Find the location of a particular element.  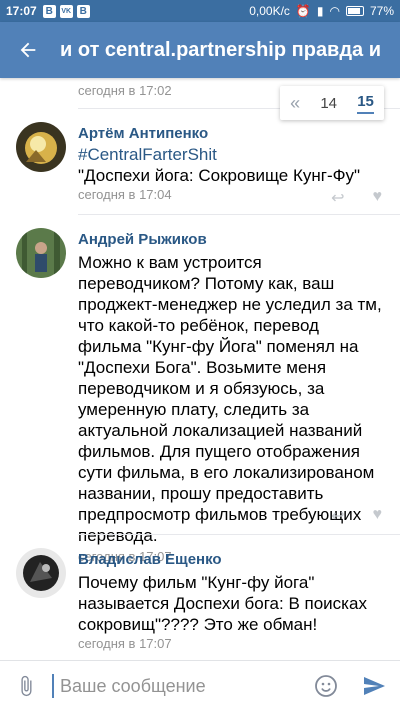

network-speed: 0,00K/c is located at coordinates (269, 11).